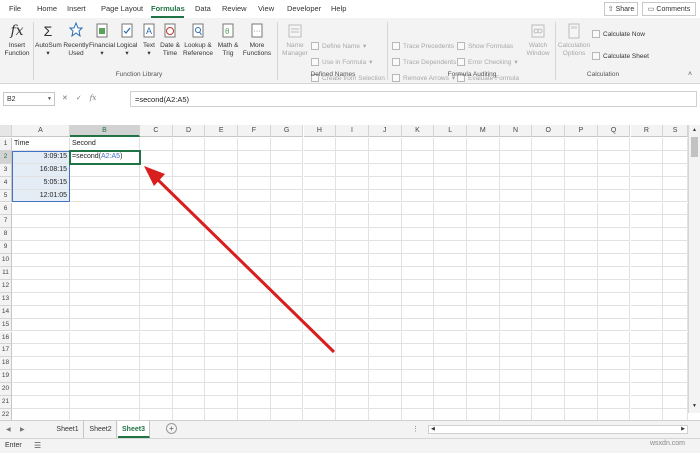 The image size is (700, 453). What do you see at coordinates (156, 312) in the screenshot?
I see `cell-c14` at bounding box center [156, 312].